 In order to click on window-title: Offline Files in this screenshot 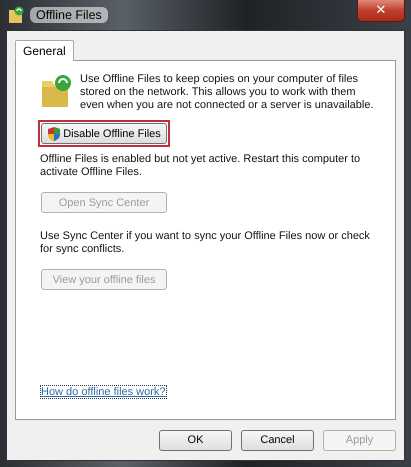, I will do `click(69, 15)`.